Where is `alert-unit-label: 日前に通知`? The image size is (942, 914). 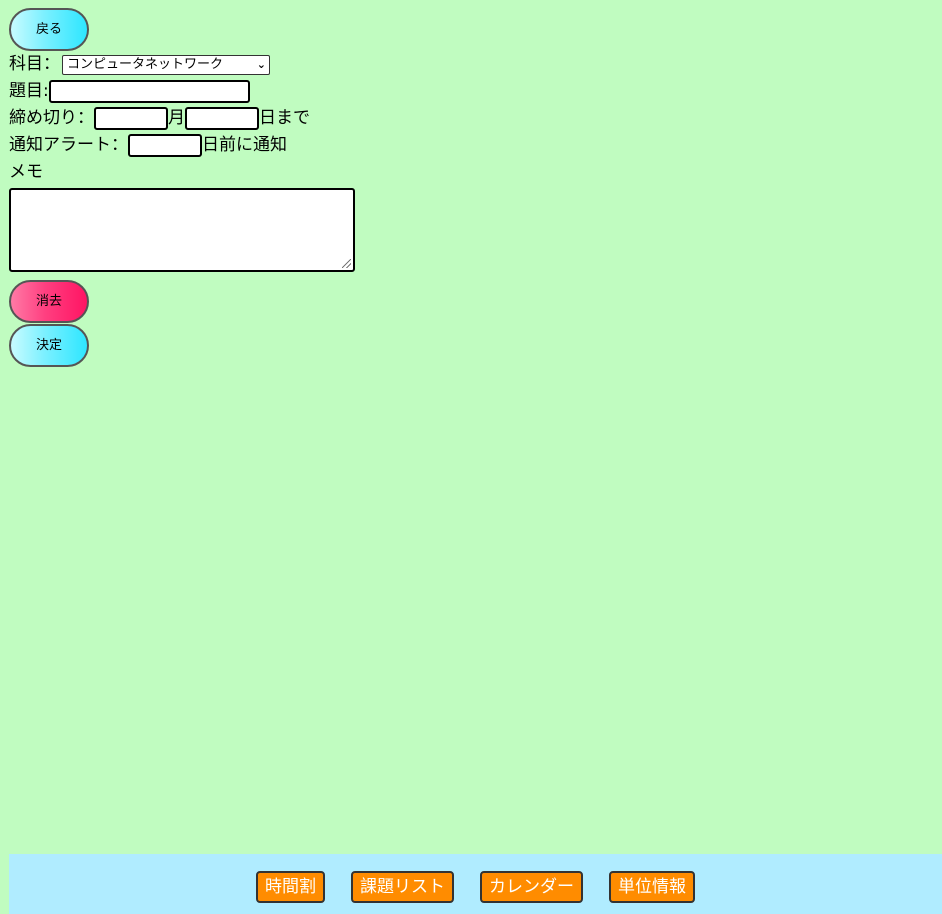
alert-unit-label: 日前に通知 is located at coordinates (244, 145).